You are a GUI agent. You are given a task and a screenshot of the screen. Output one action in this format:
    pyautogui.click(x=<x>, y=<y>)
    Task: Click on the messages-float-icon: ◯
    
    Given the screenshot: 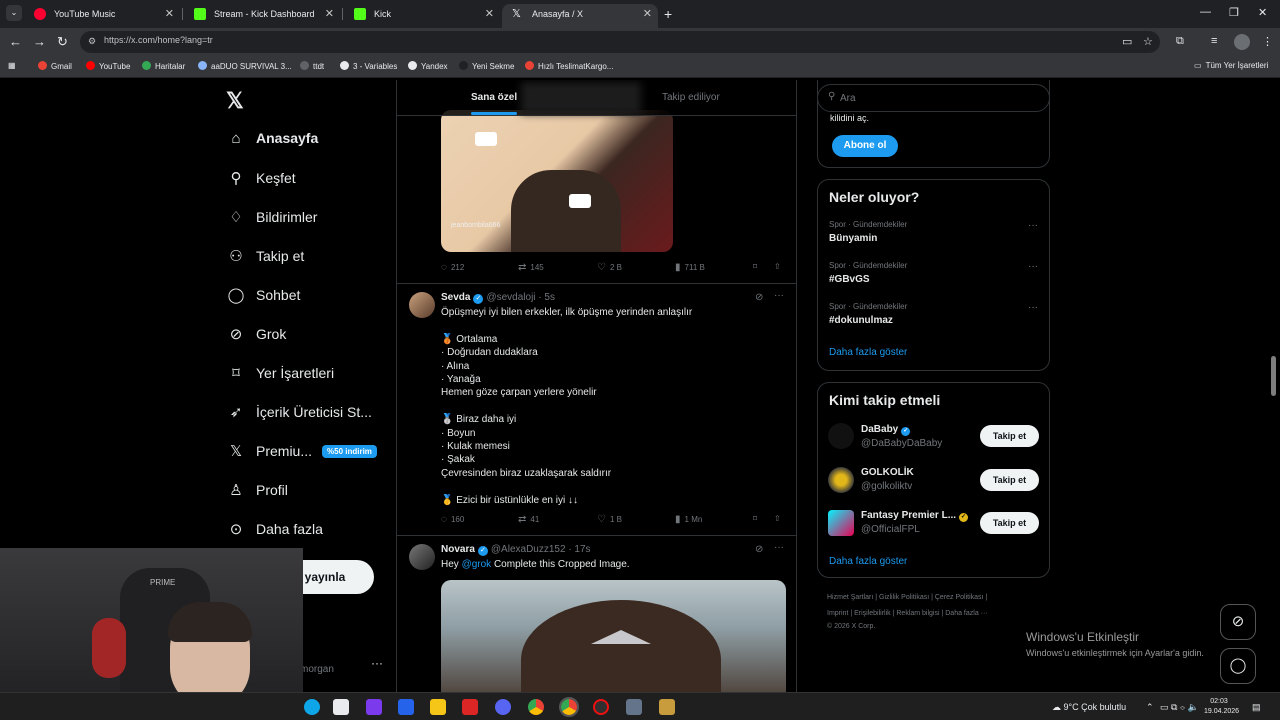 What is the action you would take?
    pyautogui.click(x=1238, y=666)
    